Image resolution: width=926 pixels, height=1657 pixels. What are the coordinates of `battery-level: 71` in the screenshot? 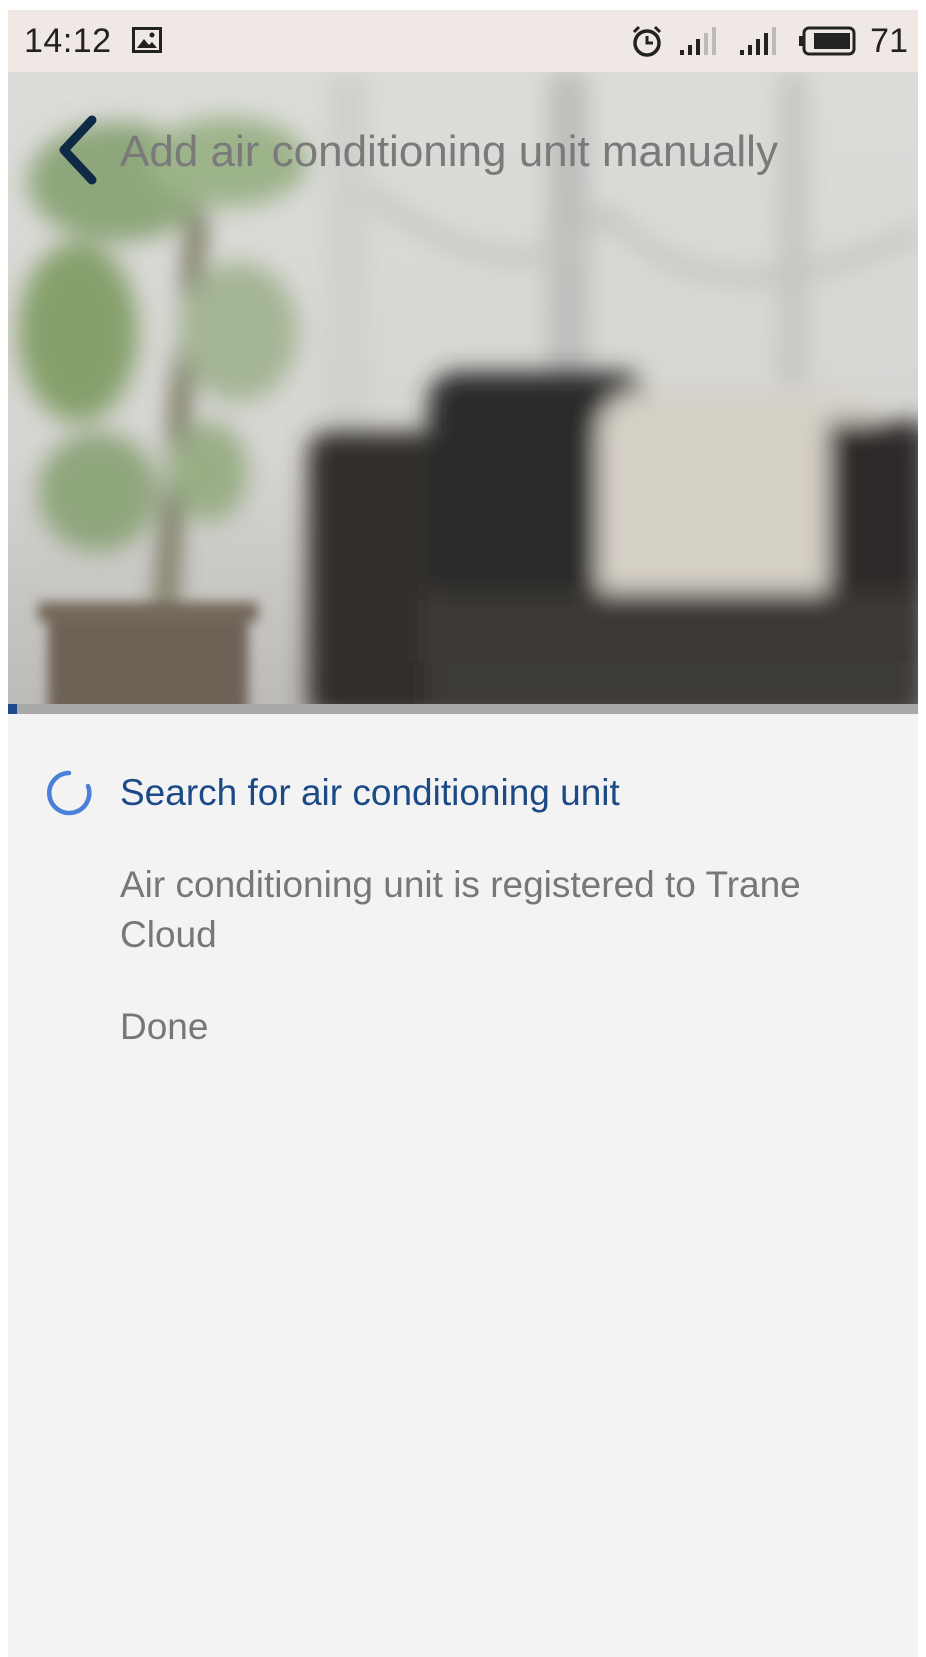 It's located at (889, 40).